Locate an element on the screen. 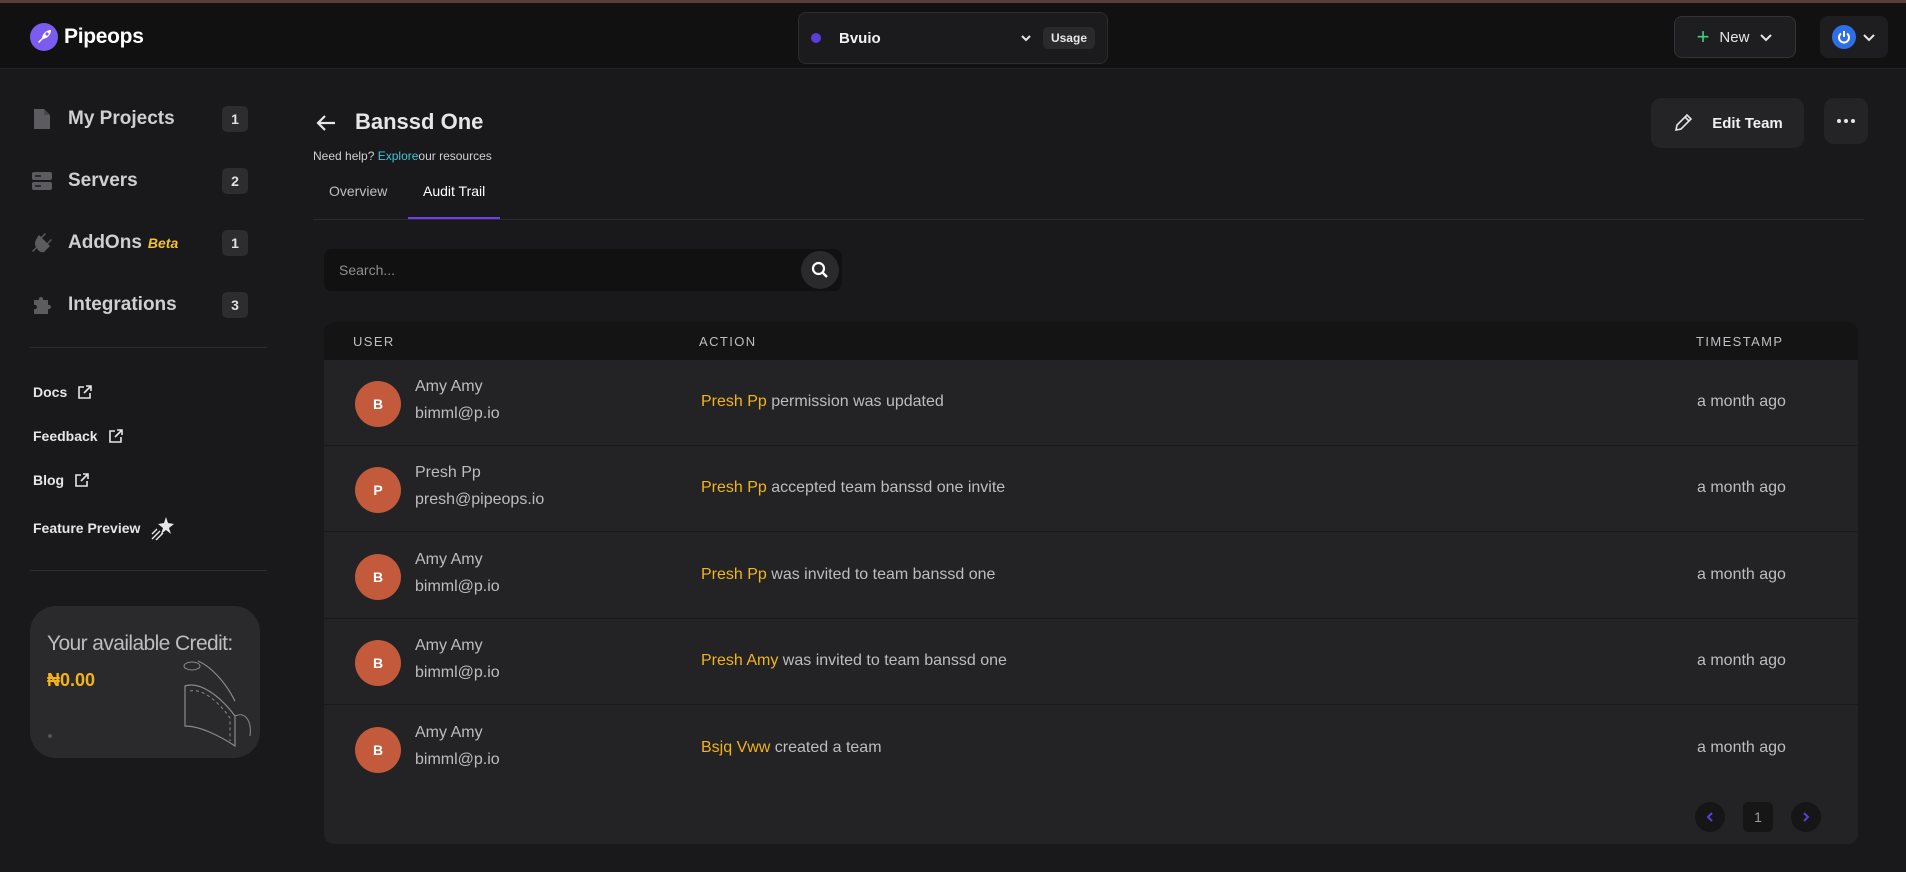 This screenshot has height=872, width=1906. credit-value: ₦0.00 is located at coordinates (71, 680).